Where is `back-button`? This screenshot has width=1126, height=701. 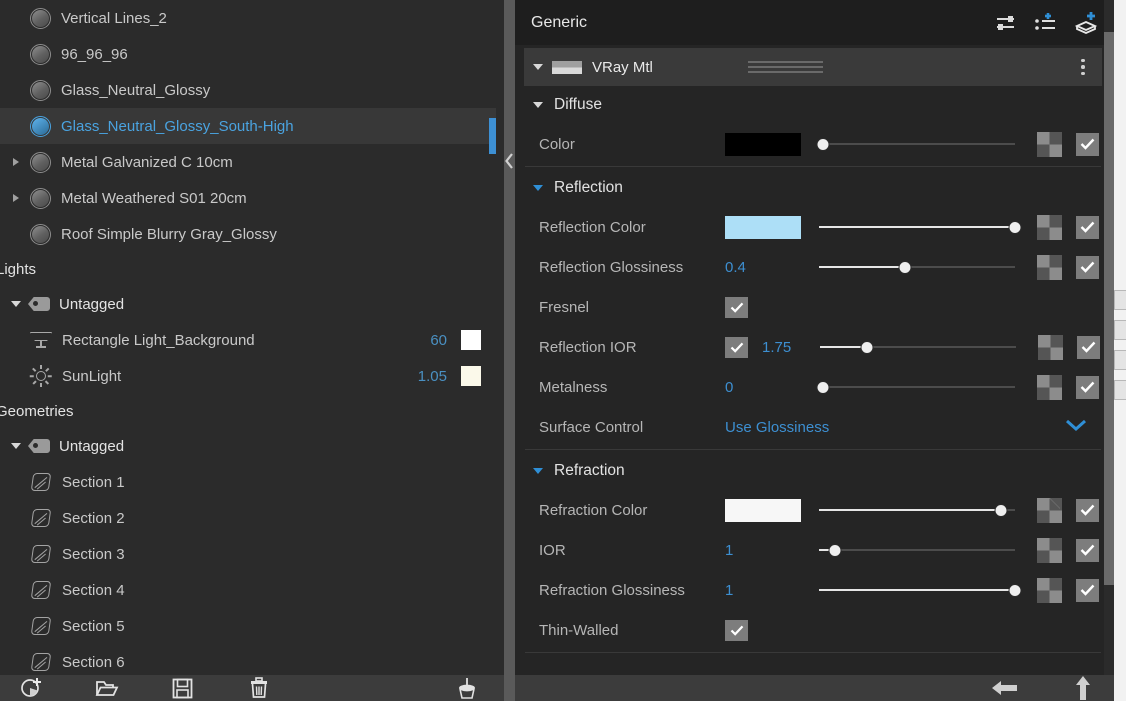
back-button is located at coordinates (1005, 688).